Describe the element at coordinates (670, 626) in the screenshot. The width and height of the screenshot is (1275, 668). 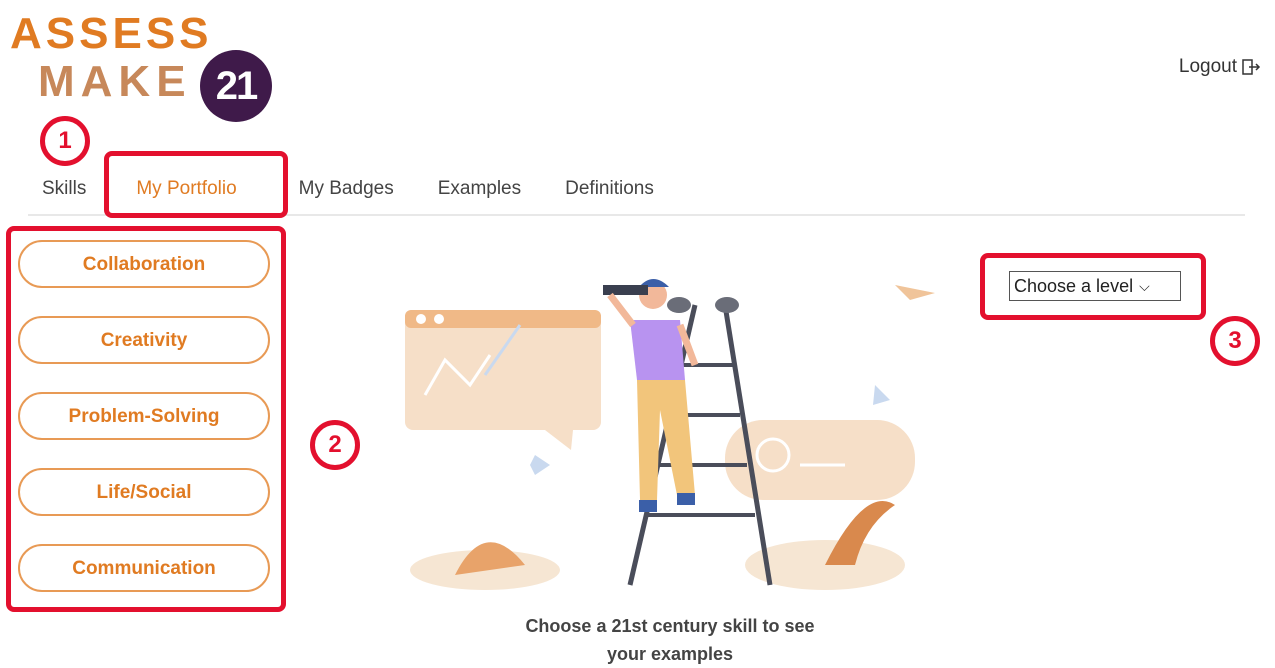
I see `message-line-1: Choose a 21st century skill to see` at that location.